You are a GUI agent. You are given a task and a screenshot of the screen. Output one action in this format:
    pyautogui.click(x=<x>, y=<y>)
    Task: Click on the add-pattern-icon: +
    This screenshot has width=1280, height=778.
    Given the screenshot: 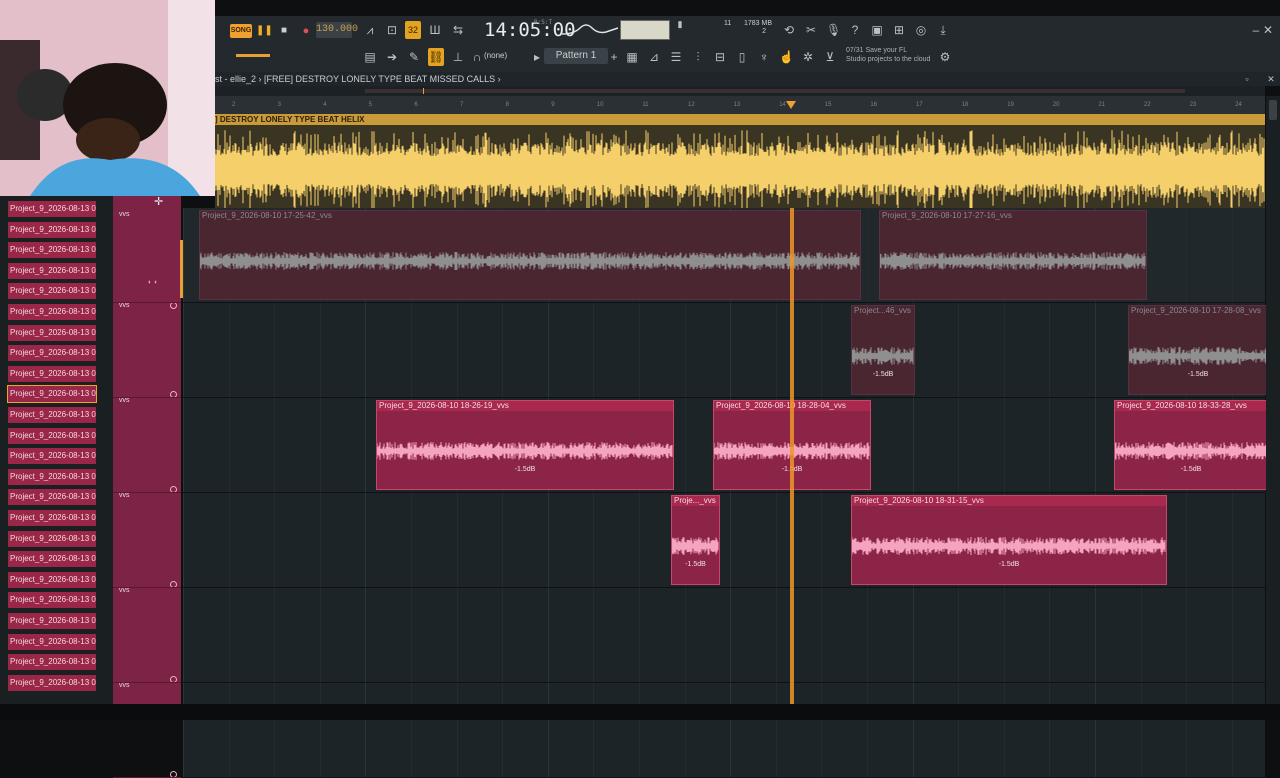 What is the action you would take?
    pyautogui.click(x=614, y=57)
    